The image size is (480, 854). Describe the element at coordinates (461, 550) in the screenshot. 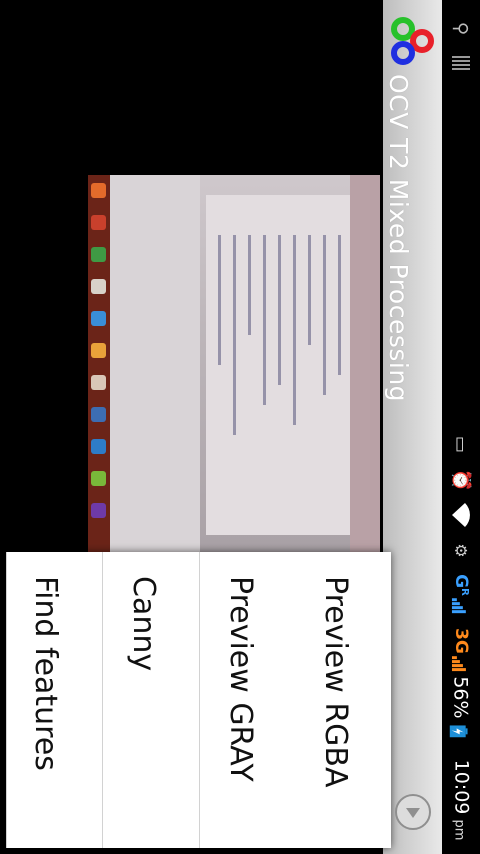

I see `usb-debugging-icon: ⚙` at that location.